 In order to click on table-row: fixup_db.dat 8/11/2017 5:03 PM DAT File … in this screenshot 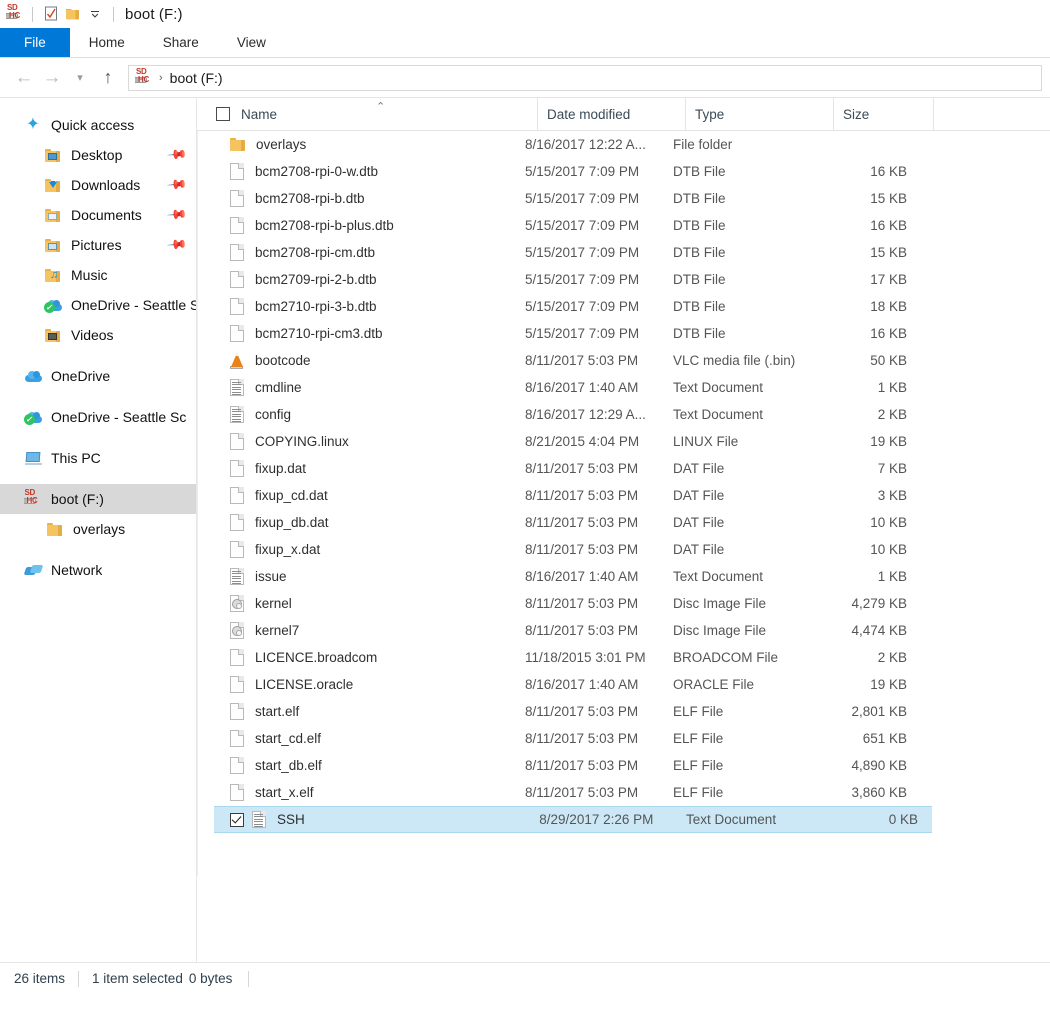, I will do `click(623, 522)`.